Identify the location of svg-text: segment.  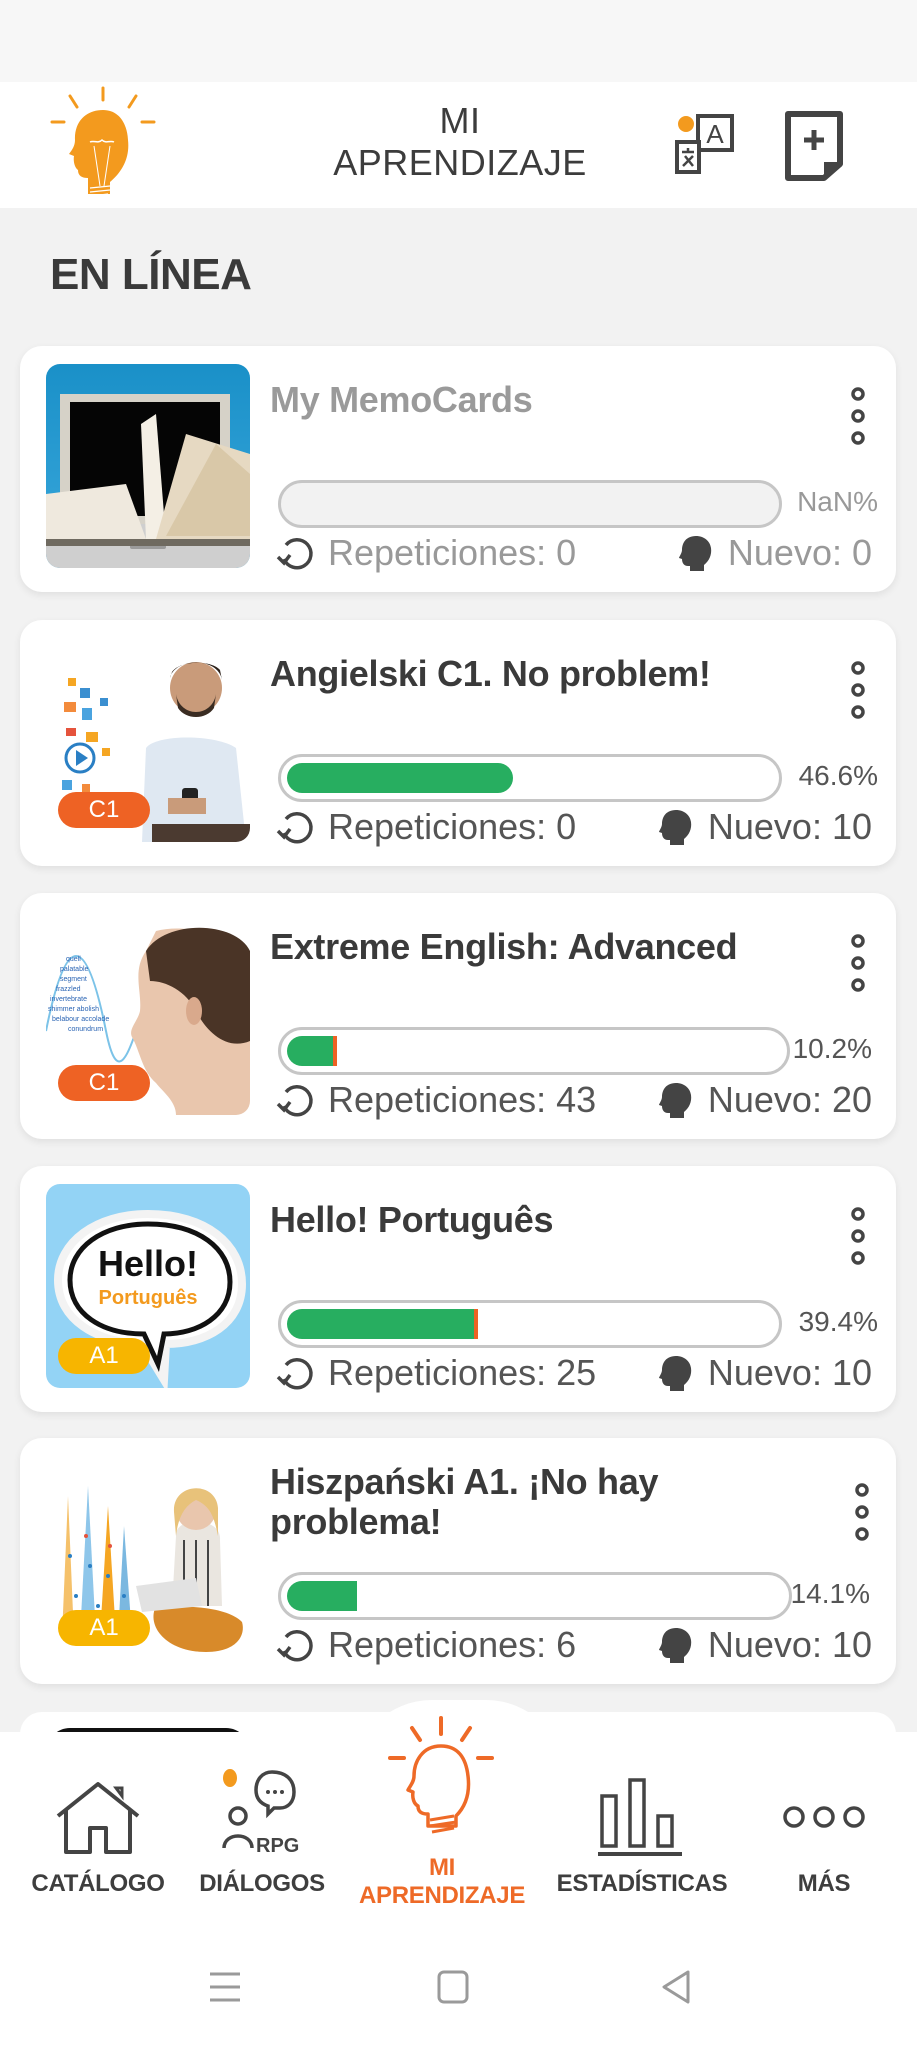
(73, 979).